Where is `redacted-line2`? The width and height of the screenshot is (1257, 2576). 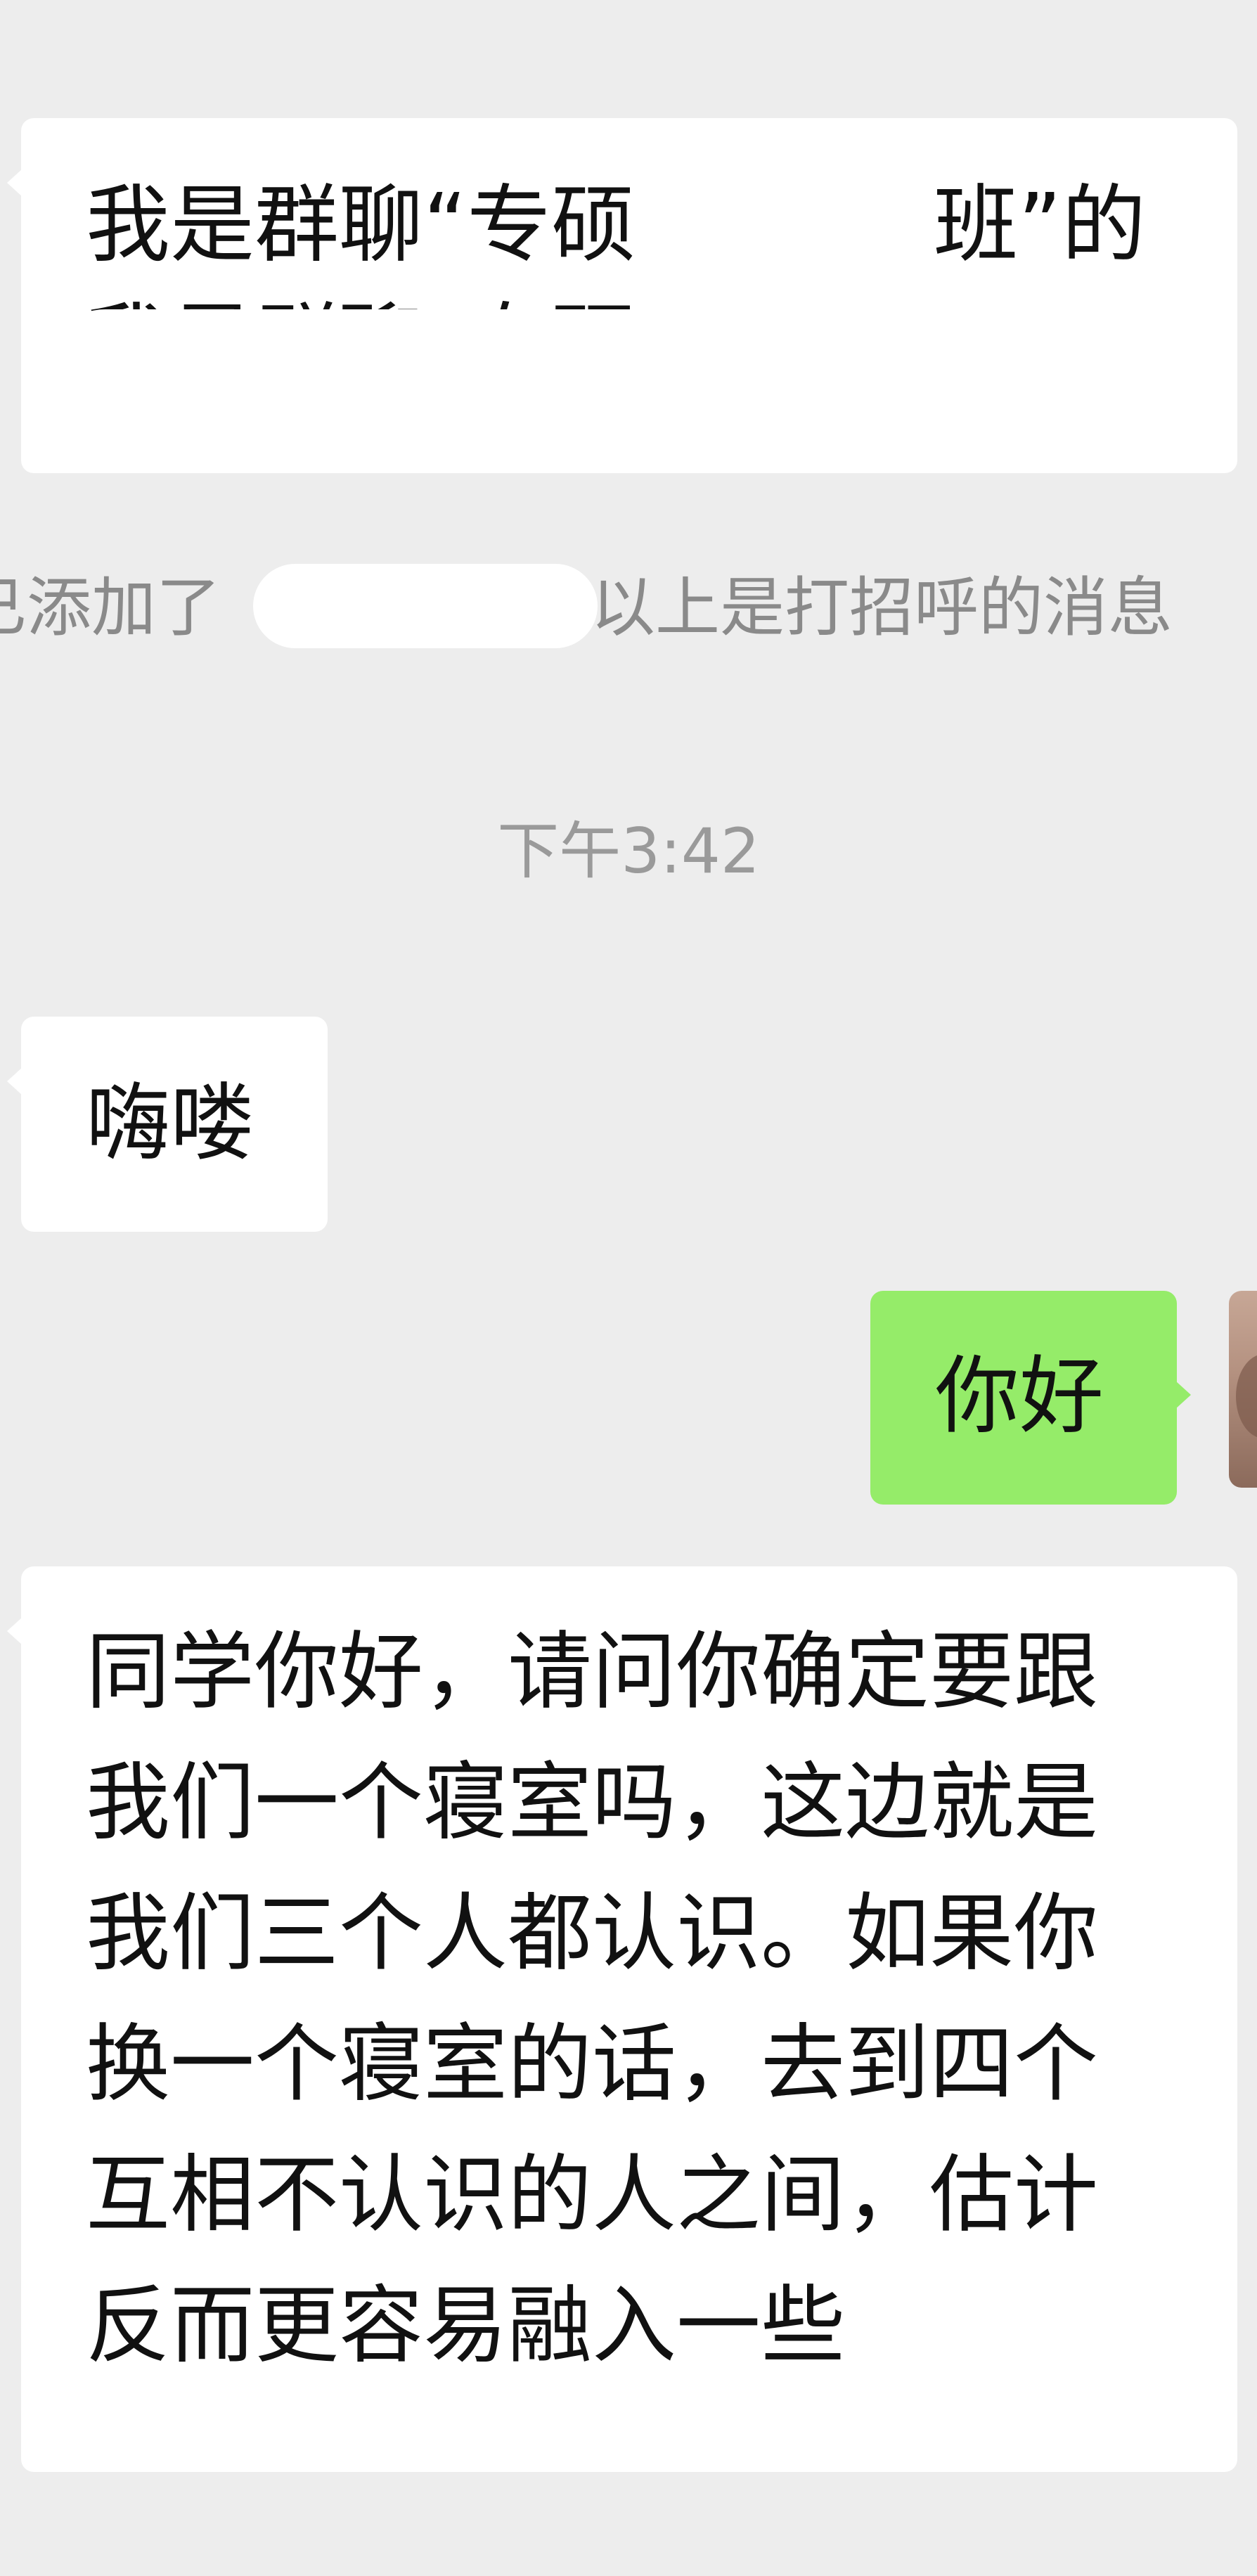 redacted-line2 is located at coordinates (625, 376).